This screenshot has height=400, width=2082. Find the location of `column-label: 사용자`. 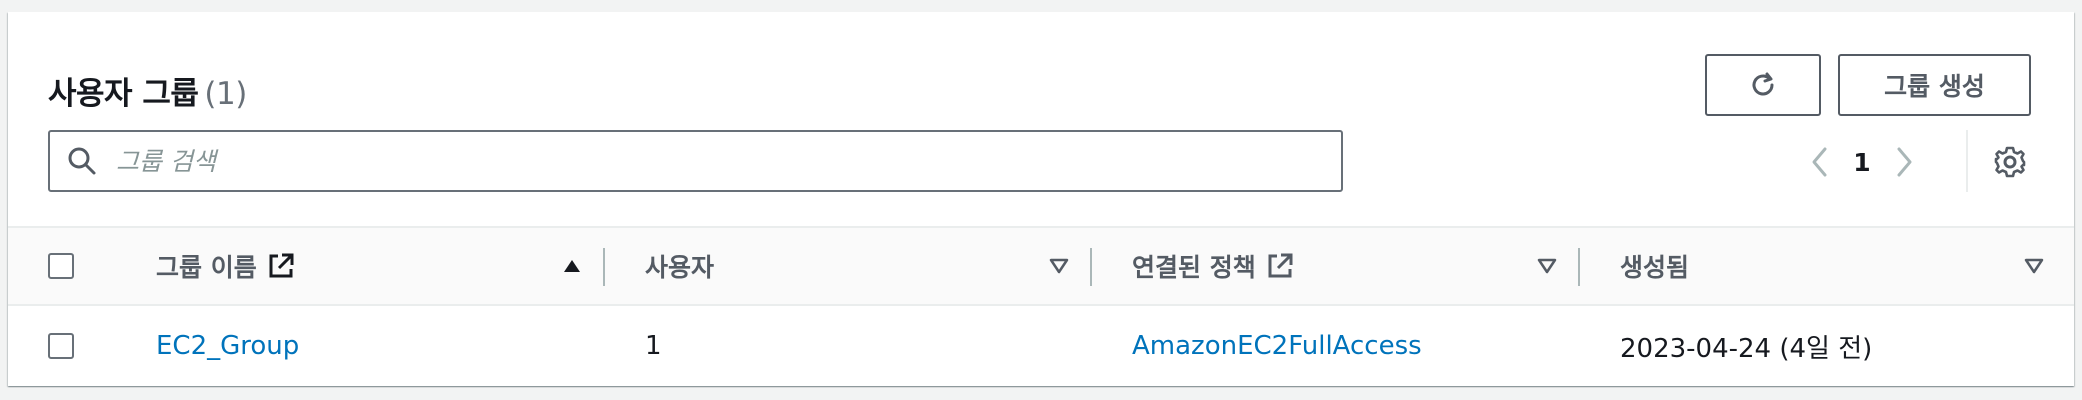

column-label: 사용자 is located at coordinates (680, 267).